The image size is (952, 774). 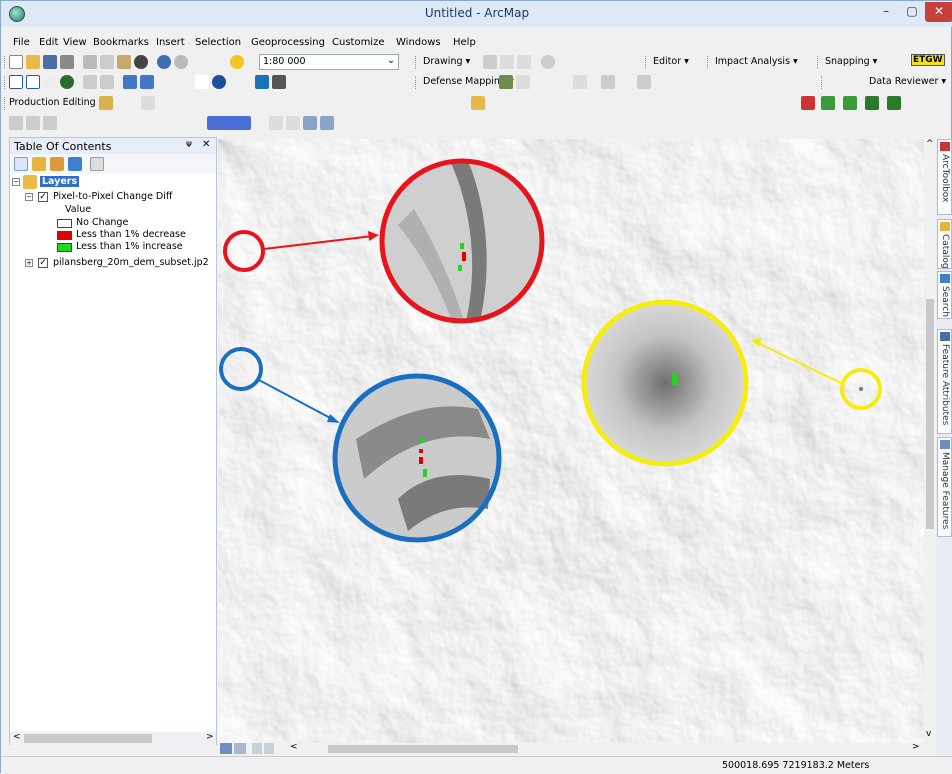 I want to click on line-tool-icon, so click(x=524, y=62).